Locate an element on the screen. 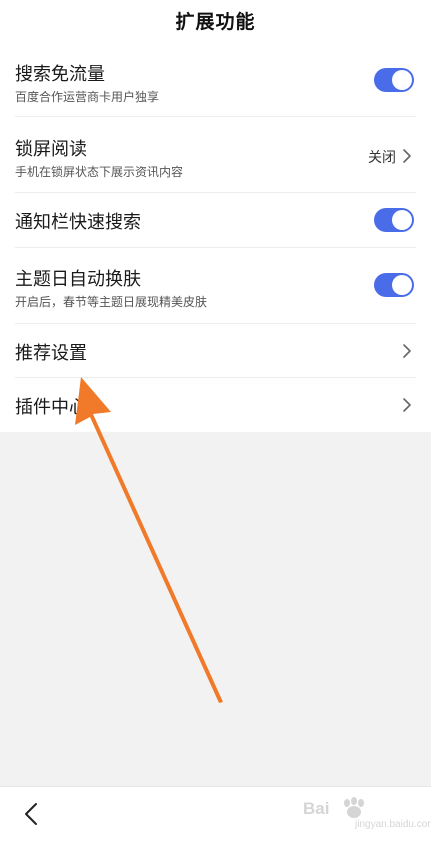 Image resolution: width=431 pixels, height=841 pixels. page-header: 扩展功能 is located at coordinates (215, 20).